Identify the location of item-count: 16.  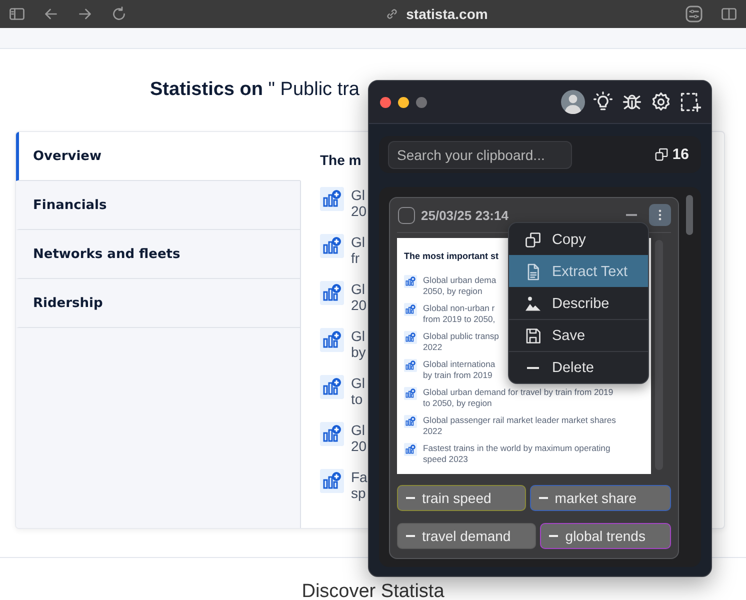
(680, 154).